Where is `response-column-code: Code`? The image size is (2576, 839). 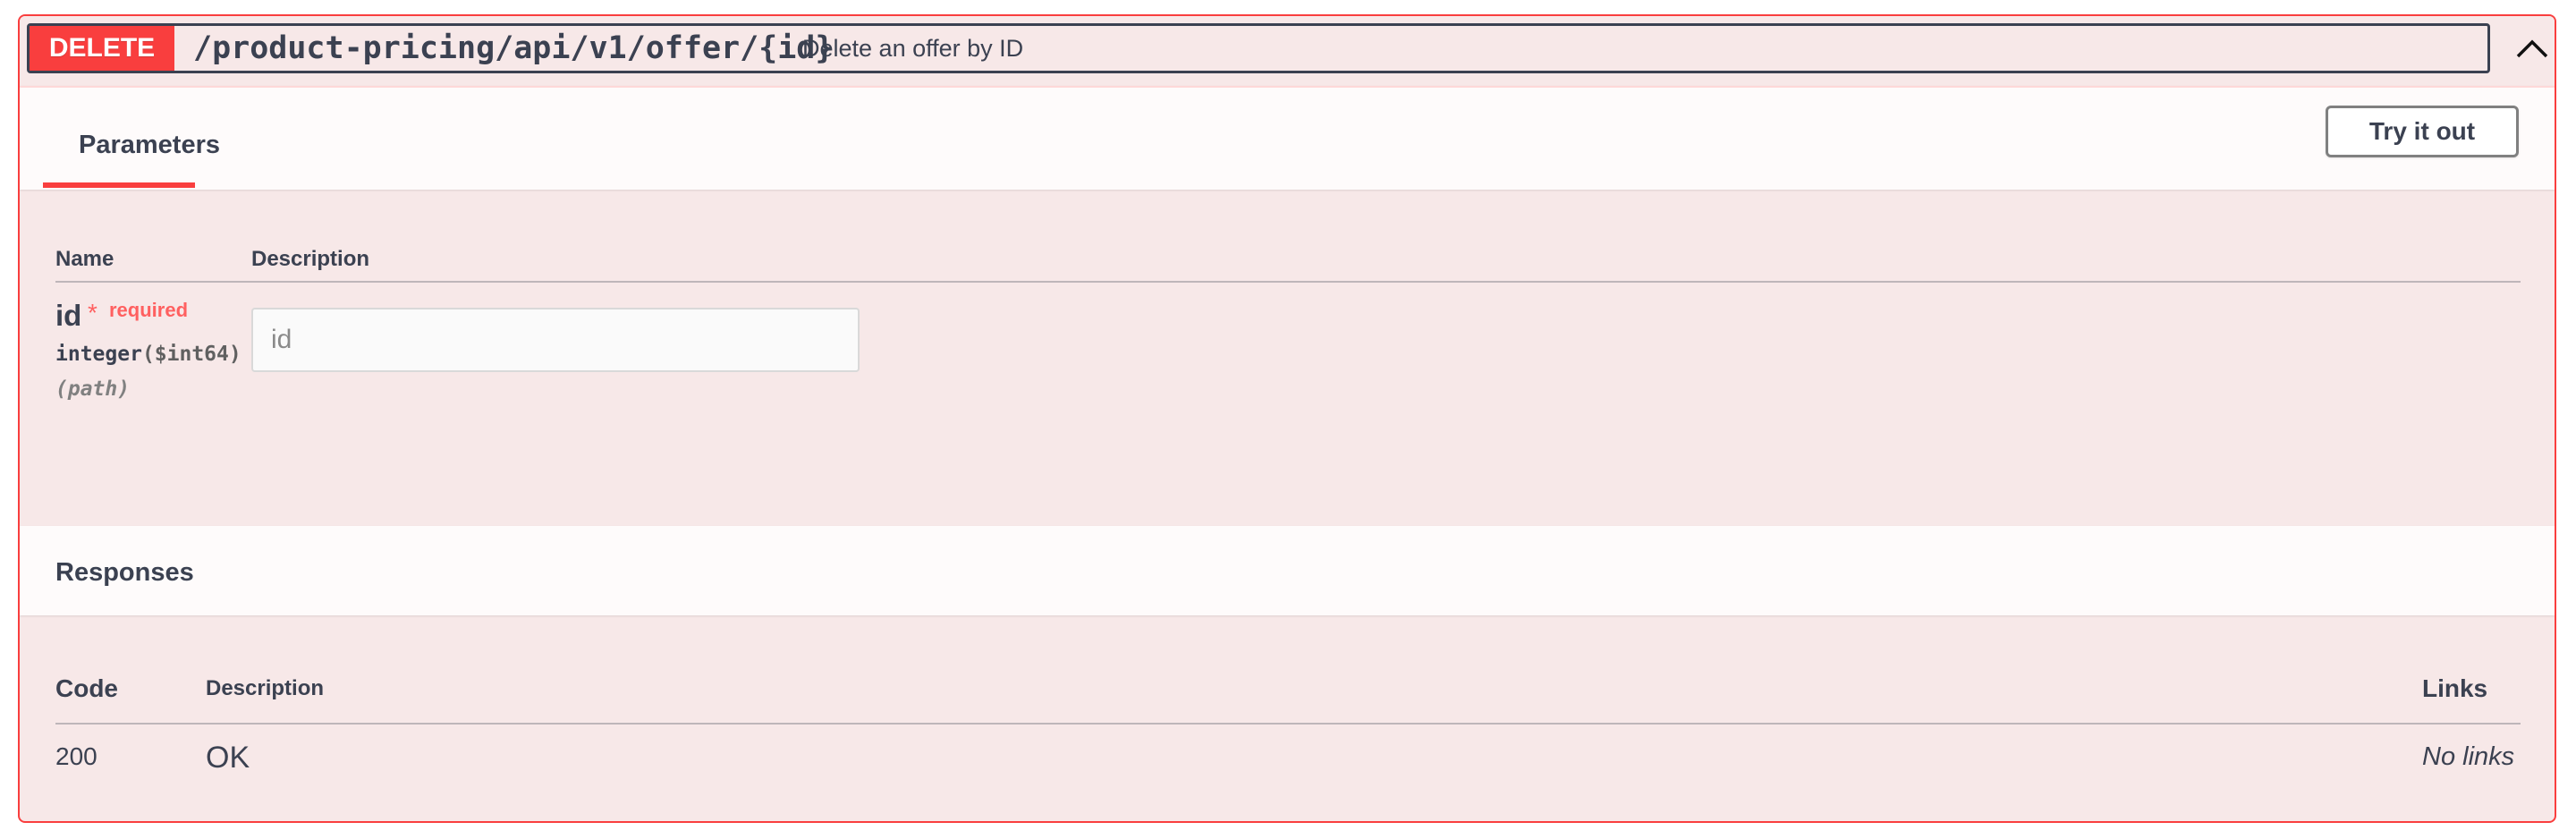
response-column-code: Code is located at coordinates (86, 688).